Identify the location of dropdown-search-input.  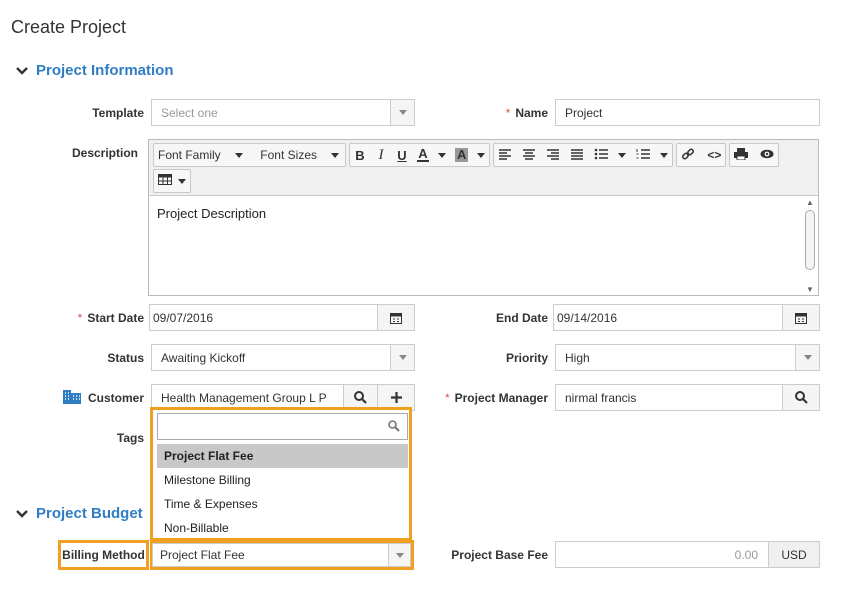
(282, 426).